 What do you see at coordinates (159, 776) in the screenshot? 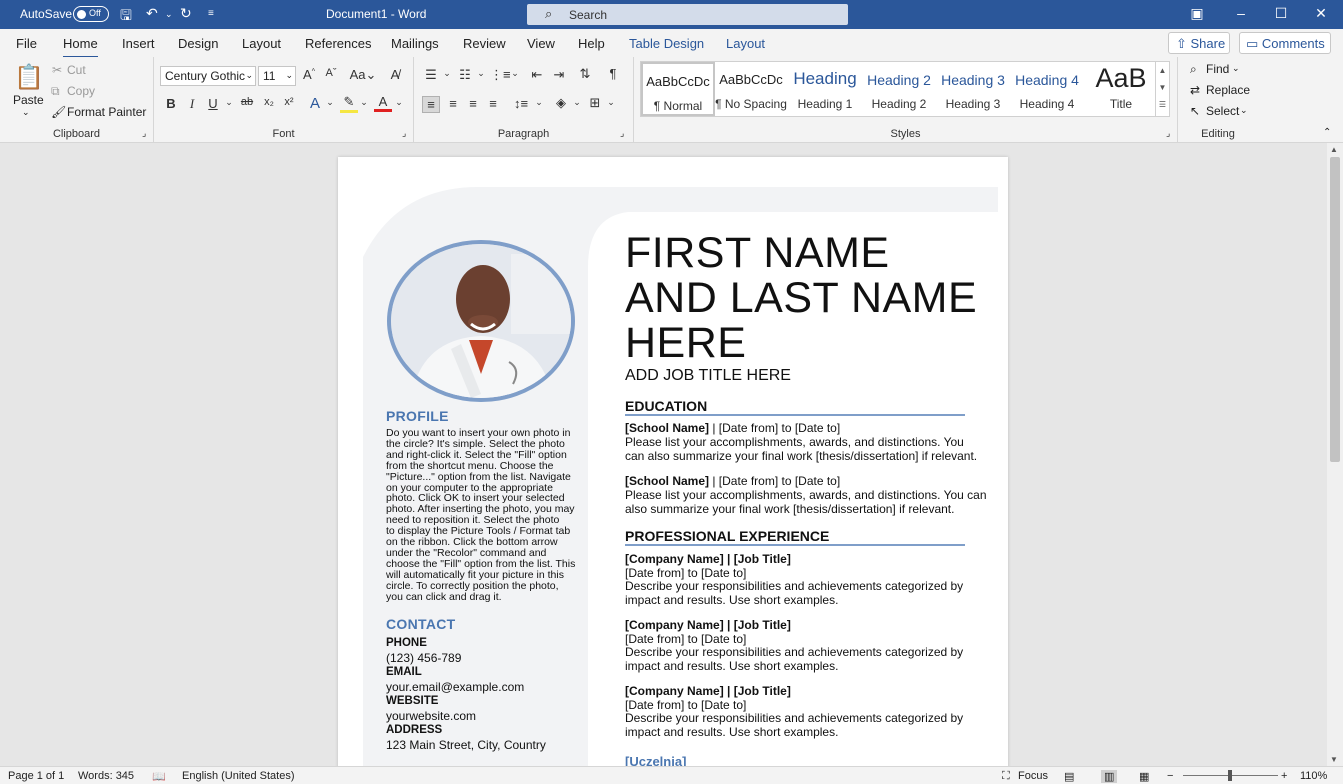
I see `proofing-icon: 📖` at bounding box center [159, 776].